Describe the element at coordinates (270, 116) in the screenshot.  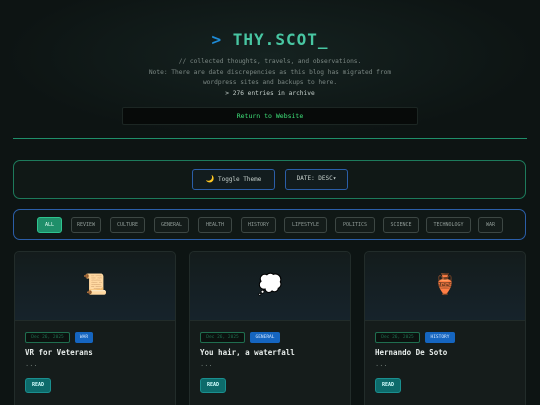
I see `return-to-website-button: Return to Website` at that location.